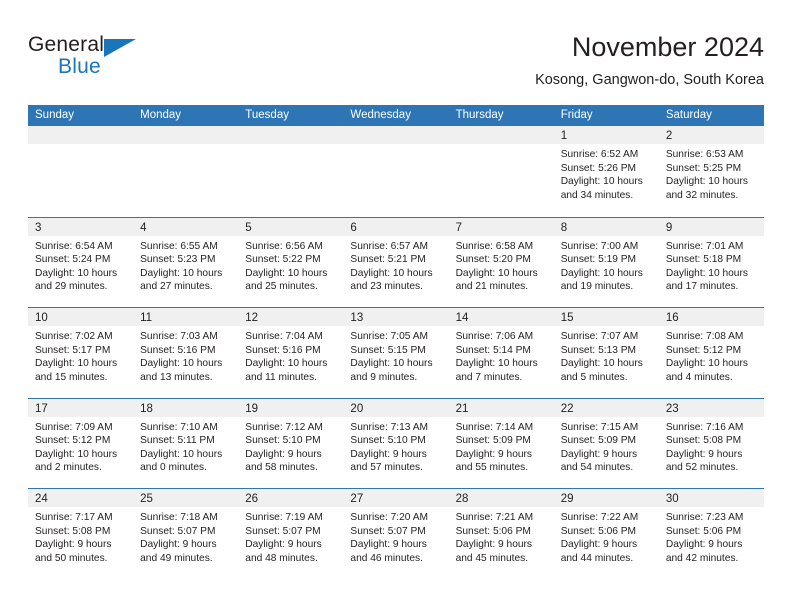  Describe the element at coordinates (704, 336) in the screenshot. I see `sunrise-text: Sunrise: 7:08 AM` at that location.